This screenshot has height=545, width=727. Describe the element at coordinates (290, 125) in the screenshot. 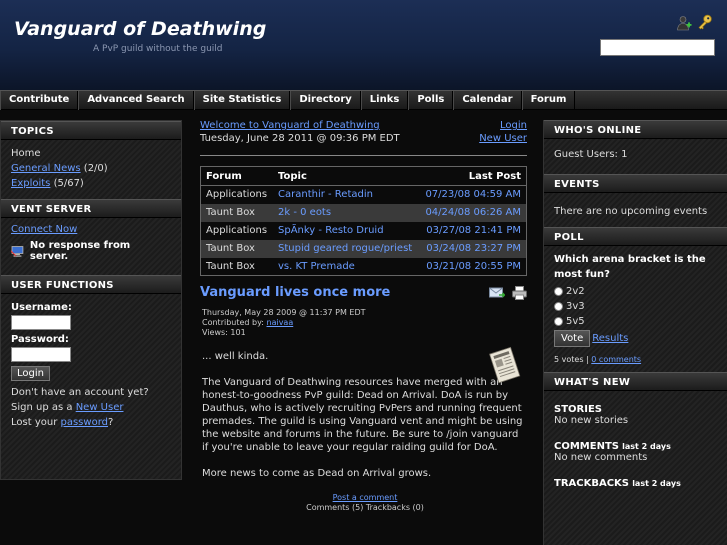

I see `welcome-link: Welcome to Vanguard of Deathwing` at that location.